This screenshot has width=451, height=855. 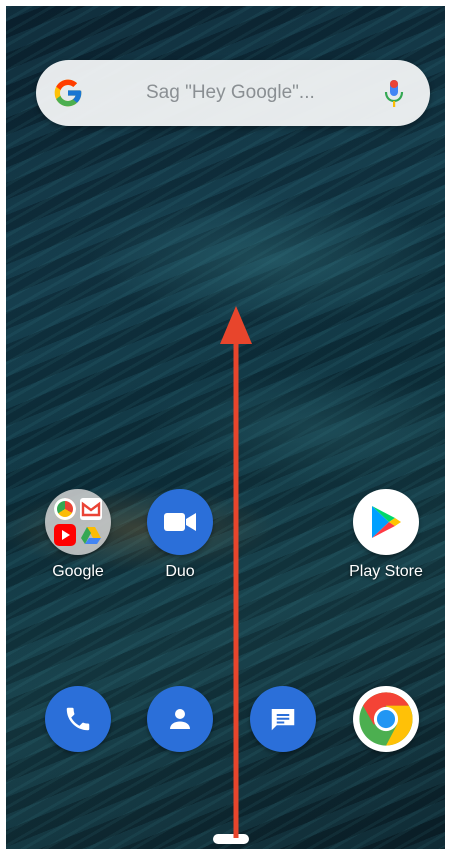 I want to click on contacts-app, so click(x=180, y=719).